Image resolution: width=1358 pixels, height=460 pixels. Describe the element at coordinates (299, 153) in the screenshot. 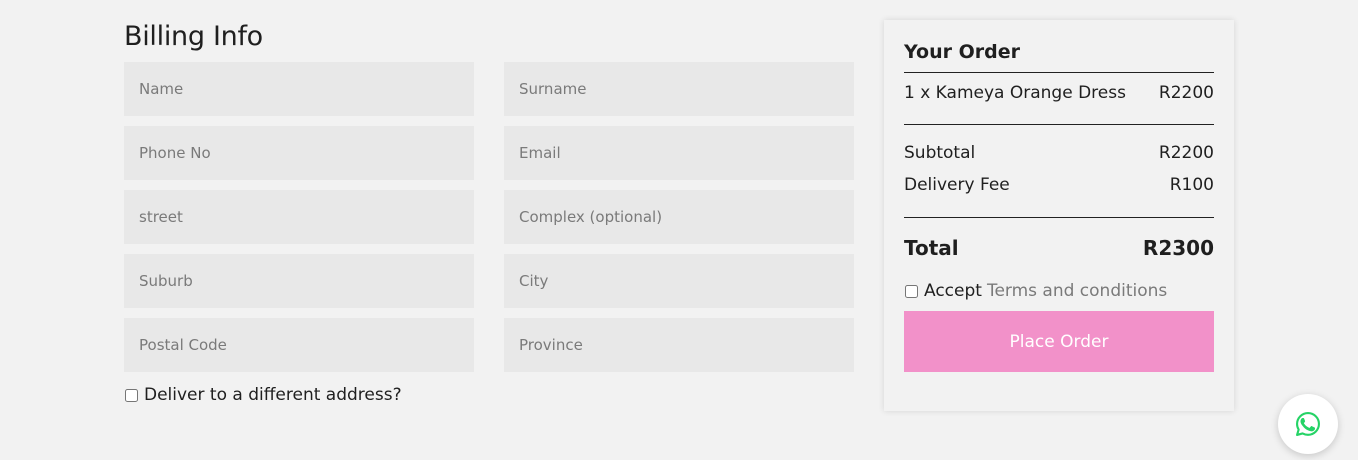

I see `phone-input` at that location.